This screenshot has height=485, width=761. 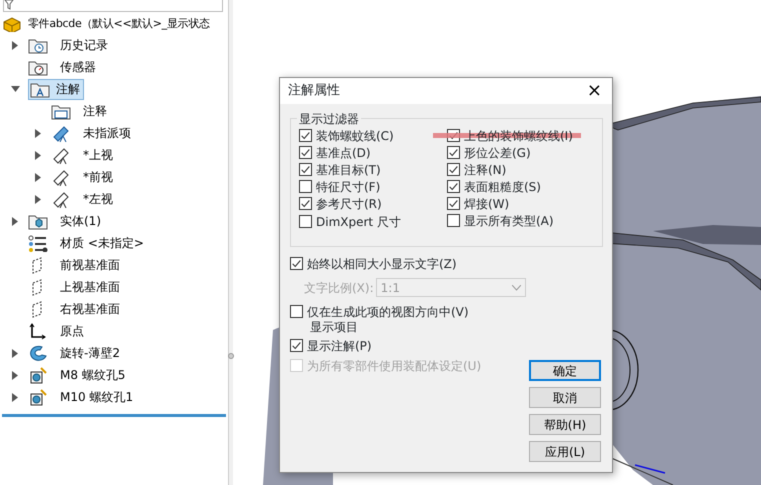 I want to click on checkbox-label: 焊接(W), so click(x=487, y=203).